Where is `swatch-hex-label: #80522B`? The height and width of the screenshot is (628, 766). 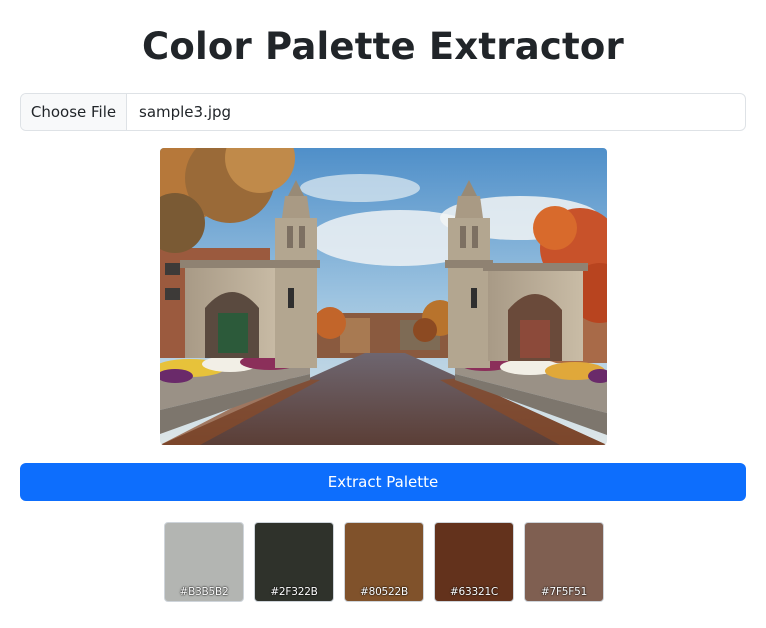 swatch-hex-label: #80522B is located at coordinates (383, 592).